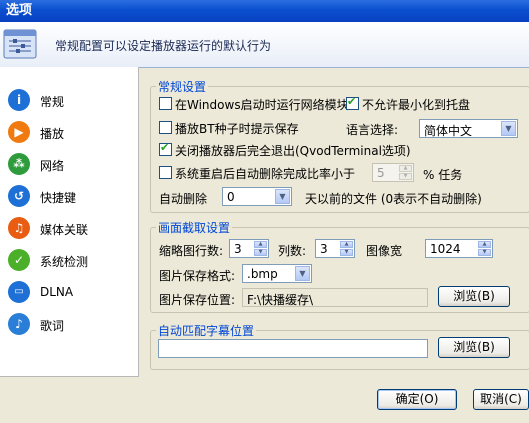 The height and width of the screenshot is (423, 529). Describe the element at coordinates (372, 130) in the screenshot. I see `language-label: 语言选择:` at that location.